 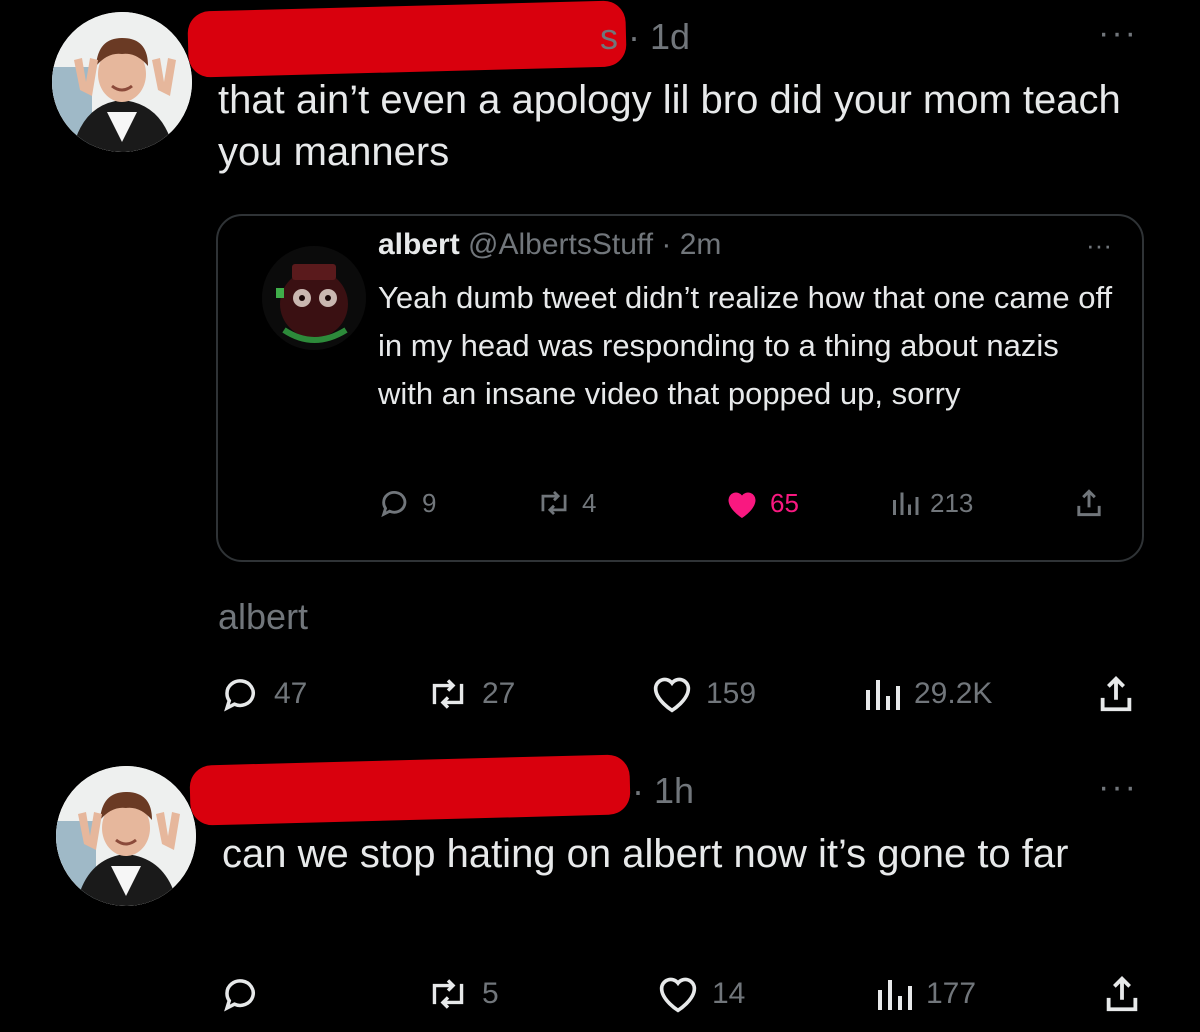 I want to click on repost-count: 27, so click(x=499, y=693).